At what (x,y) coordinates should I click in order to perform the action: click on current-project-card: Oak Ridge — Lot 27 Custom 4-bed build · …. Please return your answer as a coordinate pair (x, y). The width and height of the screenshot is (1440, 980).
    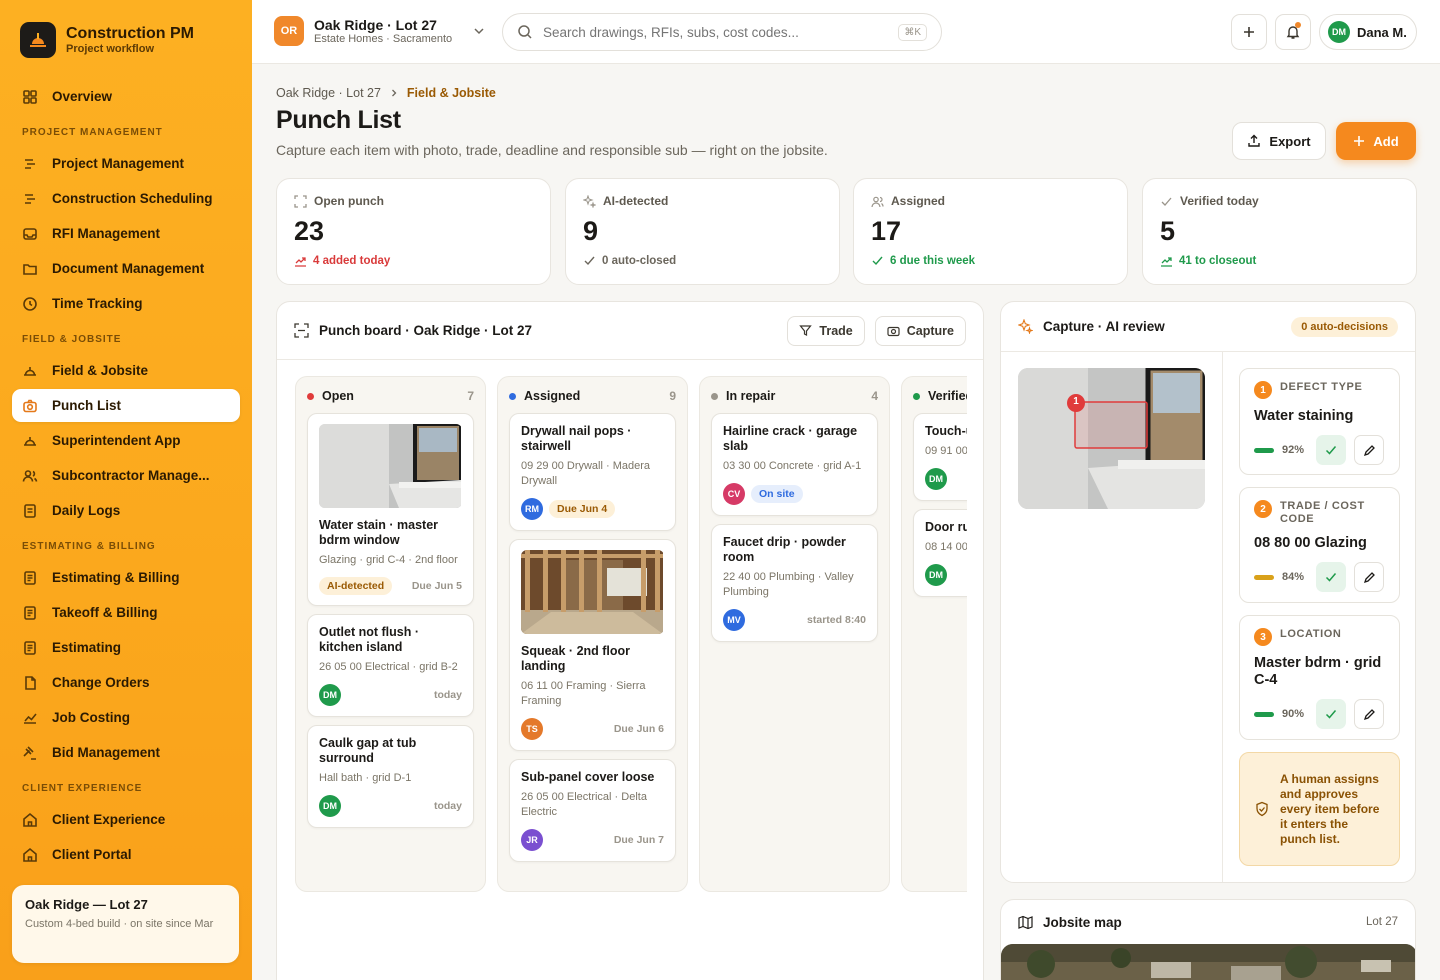
    Looking at the image, I should click on (125, 924).